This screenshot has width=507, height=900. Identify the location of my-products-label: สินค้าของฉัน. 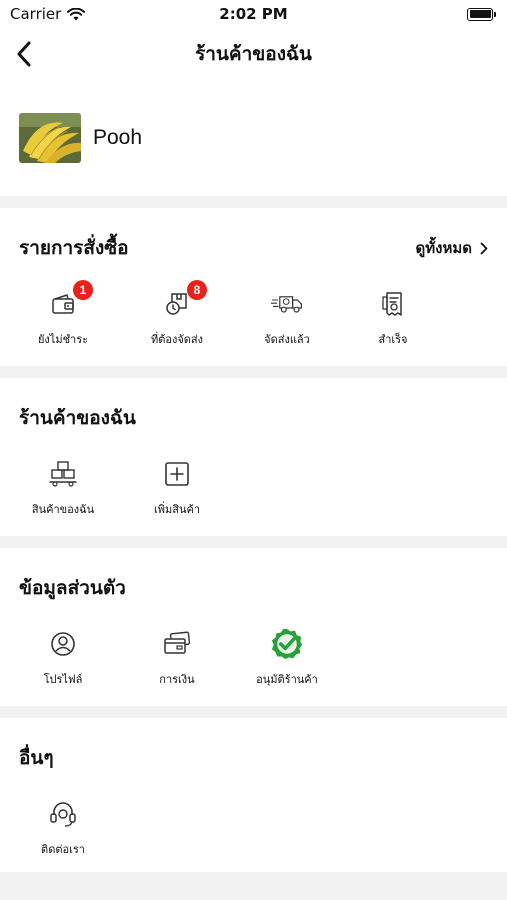
(63, 509).